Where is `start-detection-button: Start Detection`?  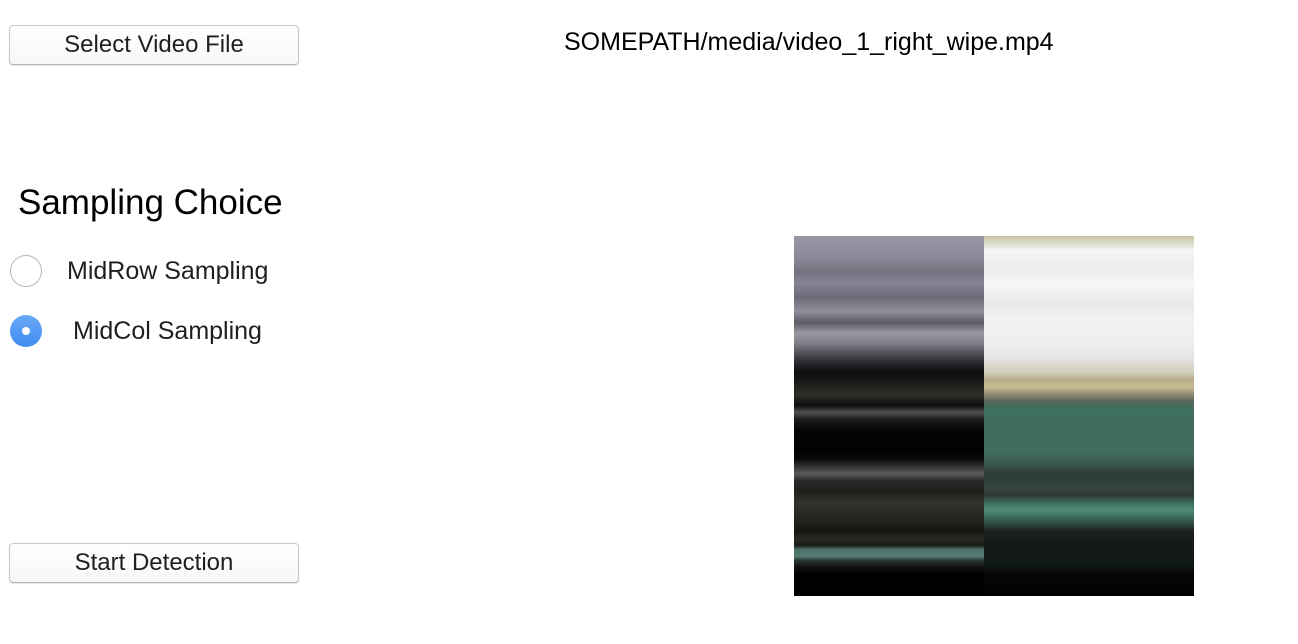
start-detection-button: Start Detection is located at coordinates (154, 563).